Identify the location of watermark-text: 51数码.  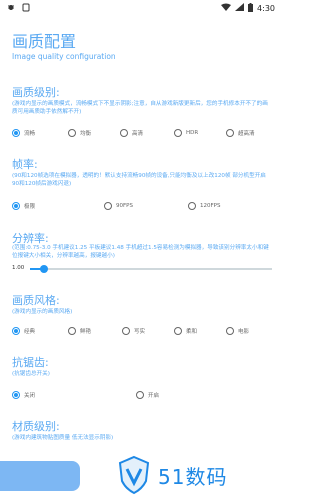
(193, 476).